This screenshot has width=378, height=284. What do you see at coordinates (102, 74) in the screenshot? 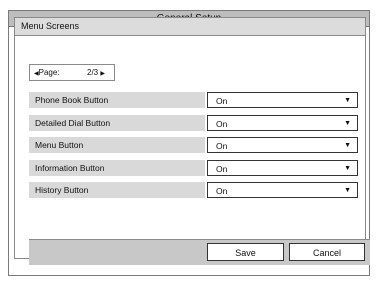
I see `triangle-right-icon: ▶` at bounding box center [102, 74].